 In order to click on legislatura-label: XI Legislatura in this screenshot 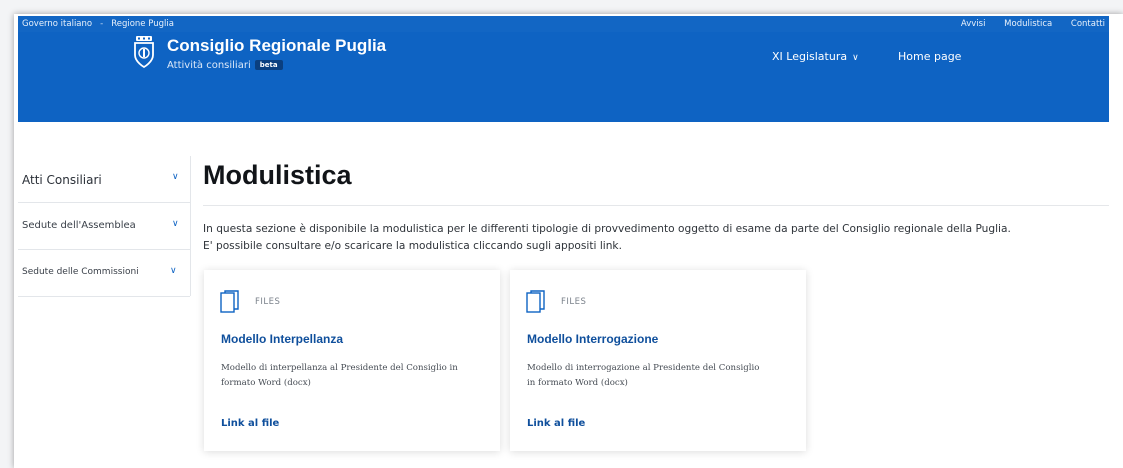, I will do `click(810, 56)`.